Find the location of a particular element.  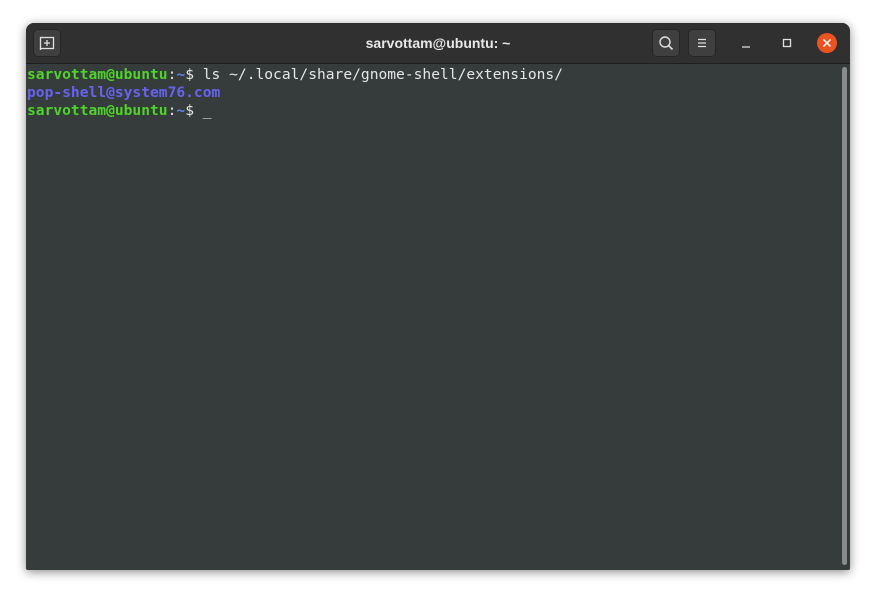

menu-button is located at coordinates (702, 43).